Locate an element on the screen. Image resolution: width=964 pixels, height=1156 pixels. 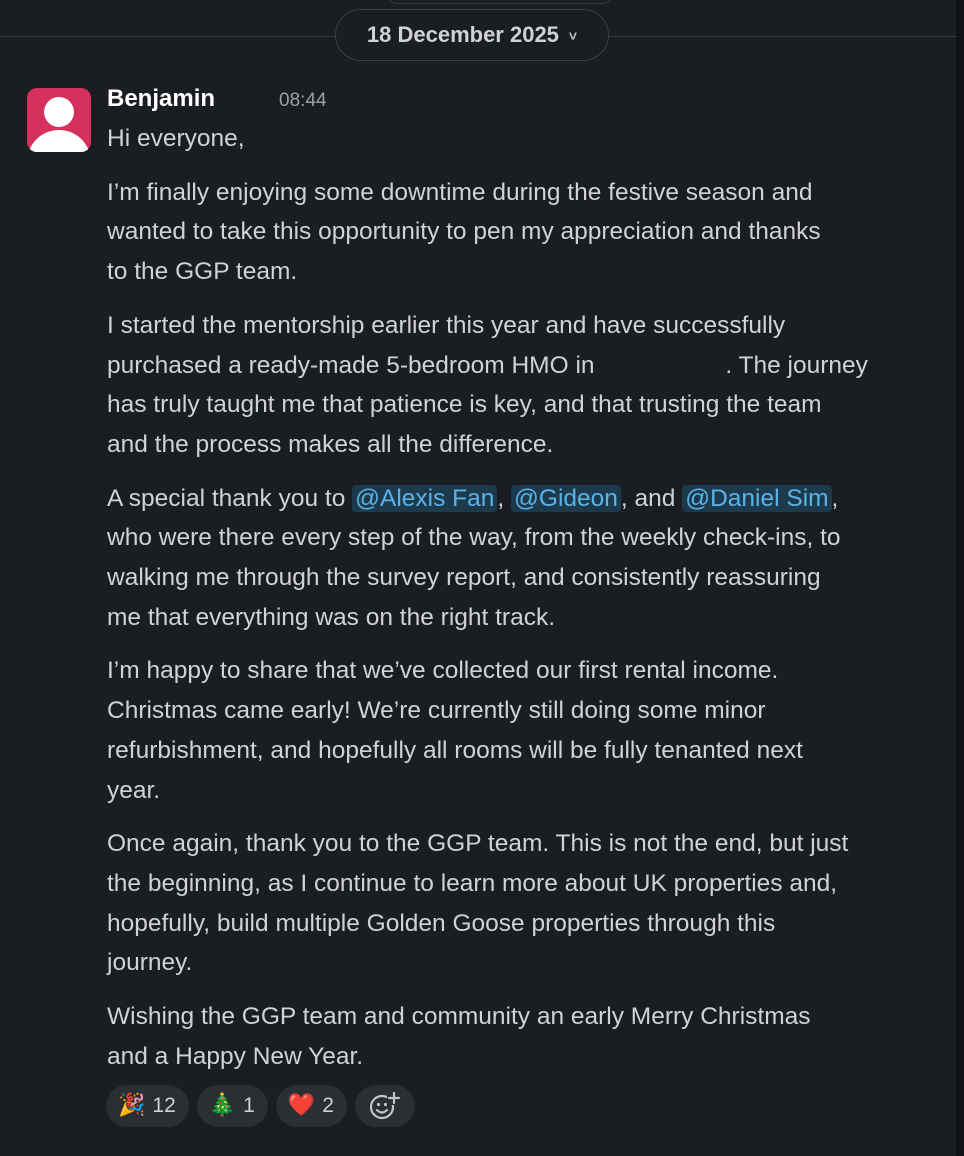
author-name: Benjamin is located at coordinates (161, 99).